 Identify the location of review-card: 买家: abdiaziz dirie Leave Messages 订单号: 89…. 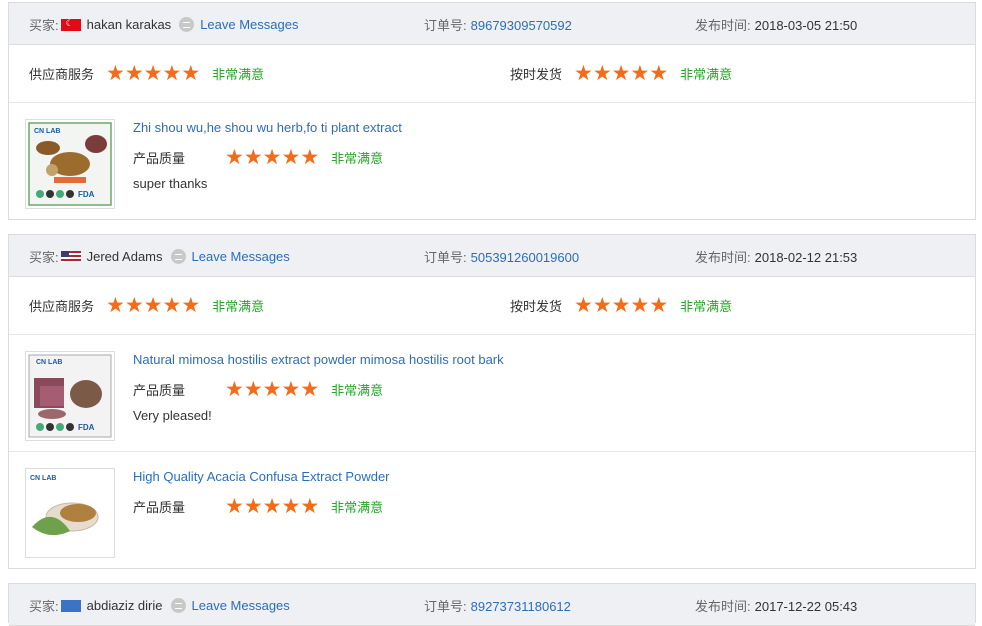
(492, 604).